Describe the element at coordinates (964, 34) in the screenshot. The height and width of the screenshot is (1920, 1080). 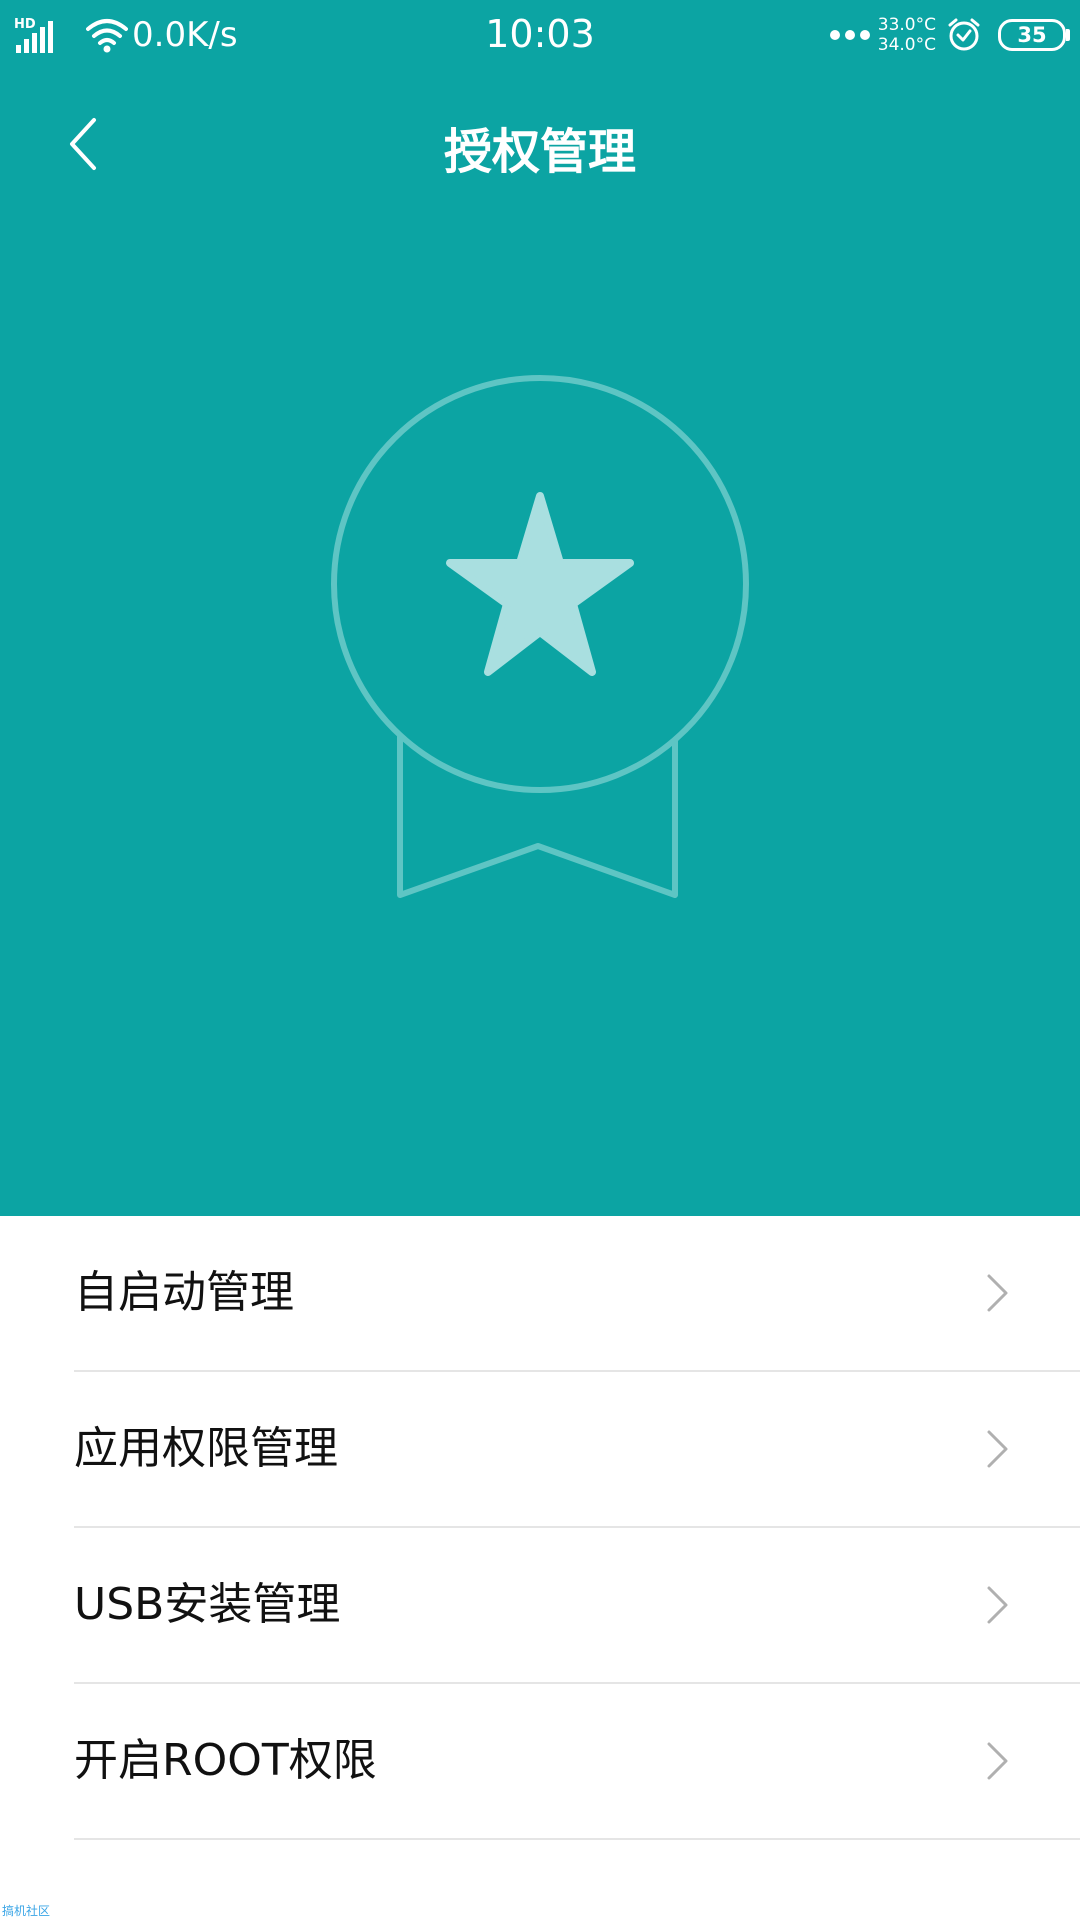
I see `alarm-icon` at that location.